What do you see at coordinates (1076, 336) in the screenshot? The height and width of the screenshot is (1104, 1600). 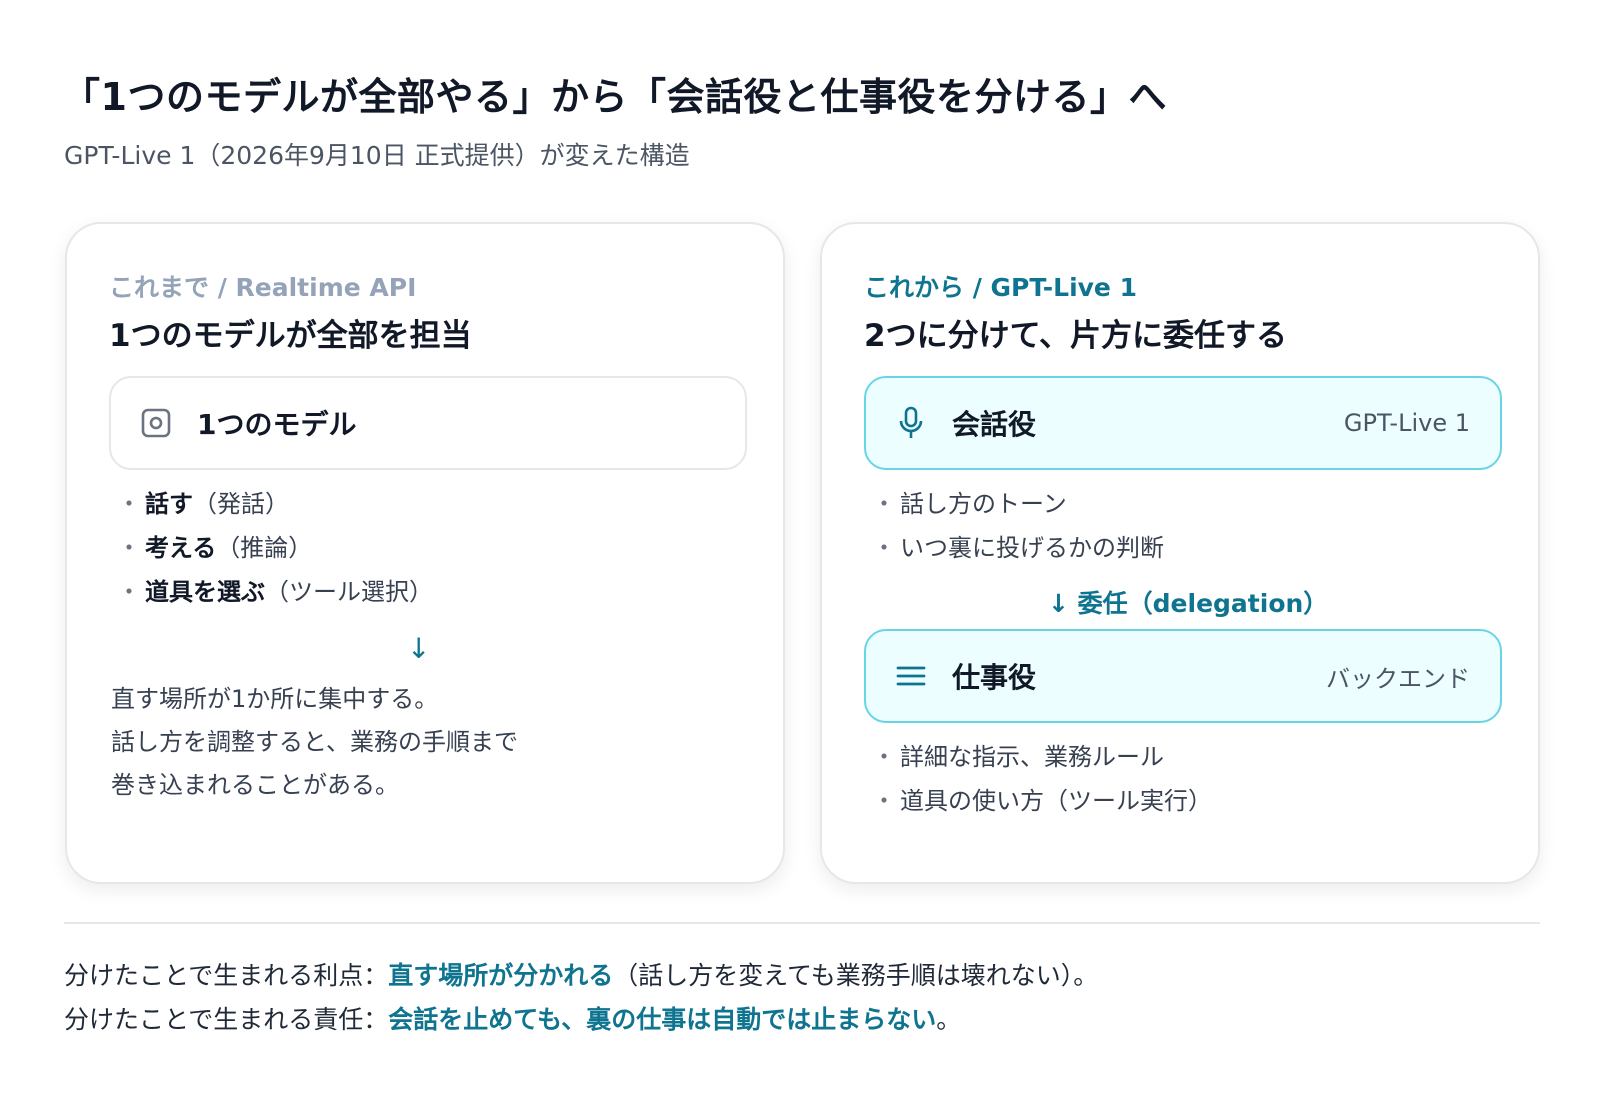 I see `after-card-title: 2つに分けて、片方に委任する` at bounding box center [1076, 336].